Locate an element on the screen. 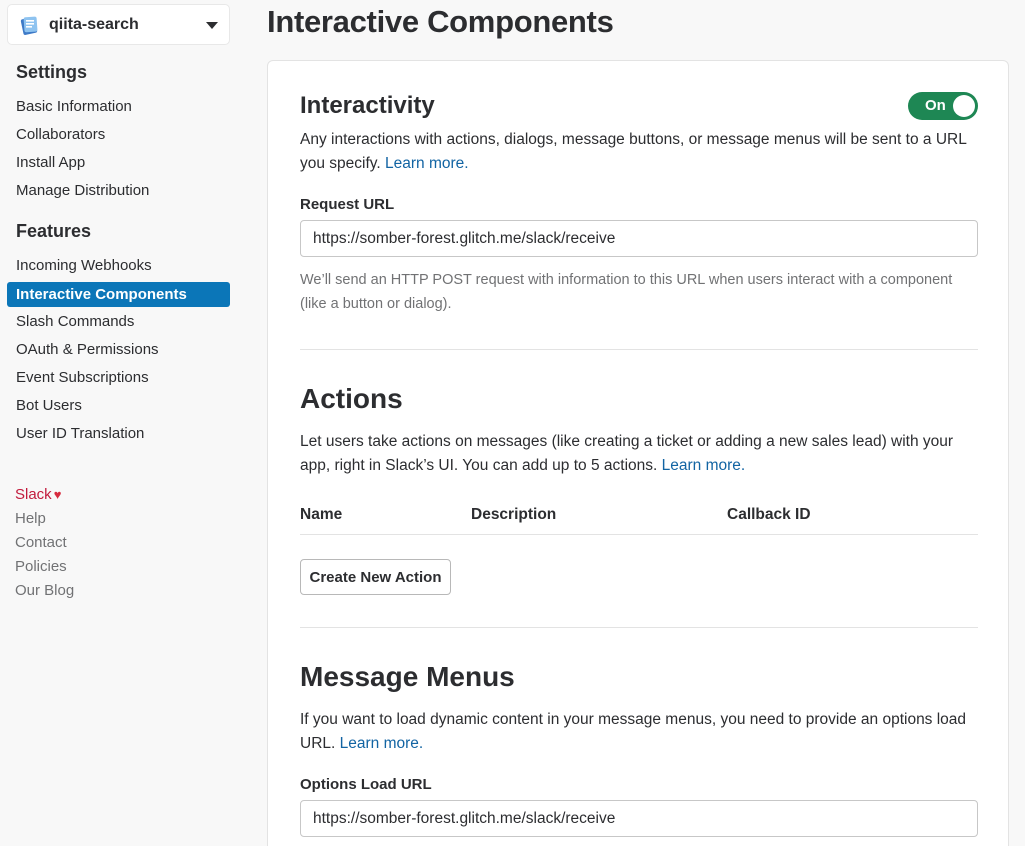 This screenshot has height=846, width=1025. interactivity-toggle: On is located at coordinates (943, 106).